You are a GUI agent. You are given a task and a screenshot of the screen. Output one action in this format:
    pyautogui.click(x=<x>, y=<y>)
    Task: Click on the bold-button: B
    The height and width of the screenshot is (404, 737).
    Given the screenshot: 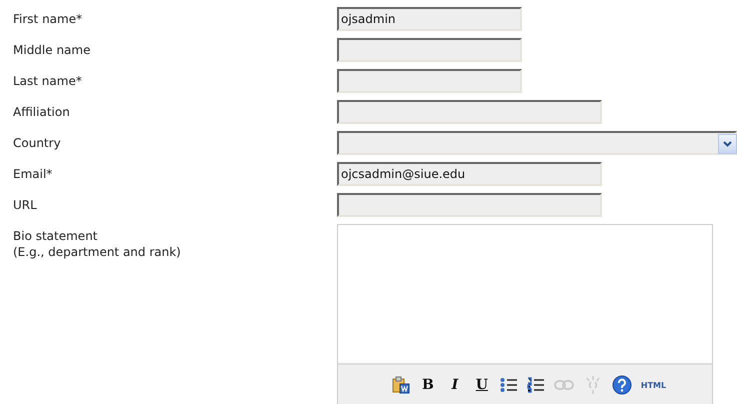 What is the action you would take?
    pyautogui.click(x=427, y=385)
    